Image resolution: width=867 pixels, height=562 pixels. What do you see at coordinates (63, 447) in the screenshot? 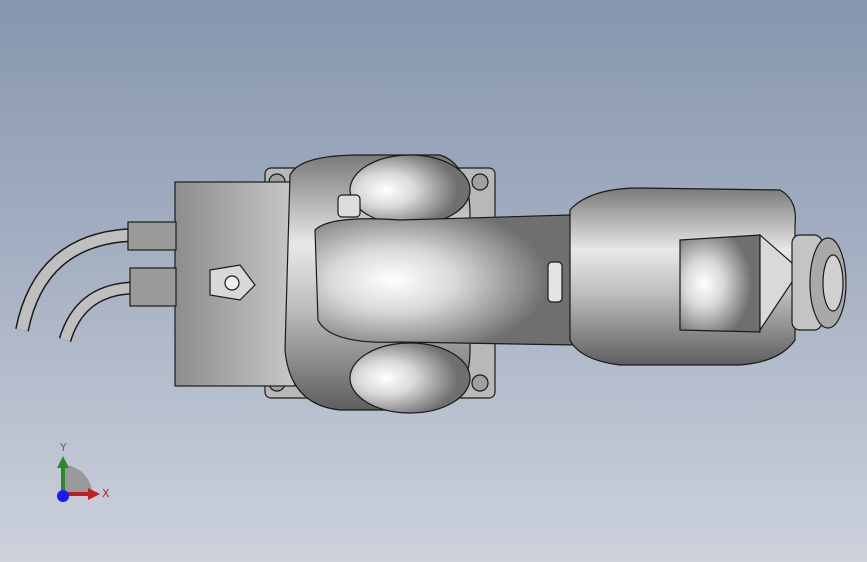
I see `y-axis-label: Y` at bounding box center [63, 447].